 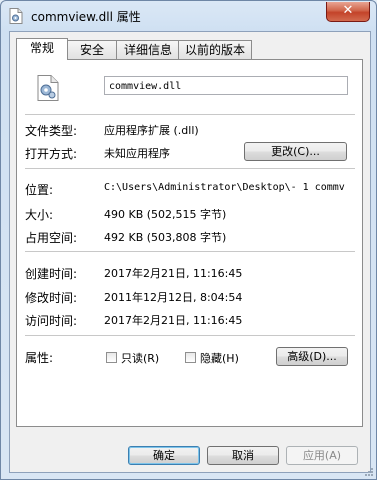 I want to click on tab-previous-versions: 以前的版本, so click(x=215, y=49).